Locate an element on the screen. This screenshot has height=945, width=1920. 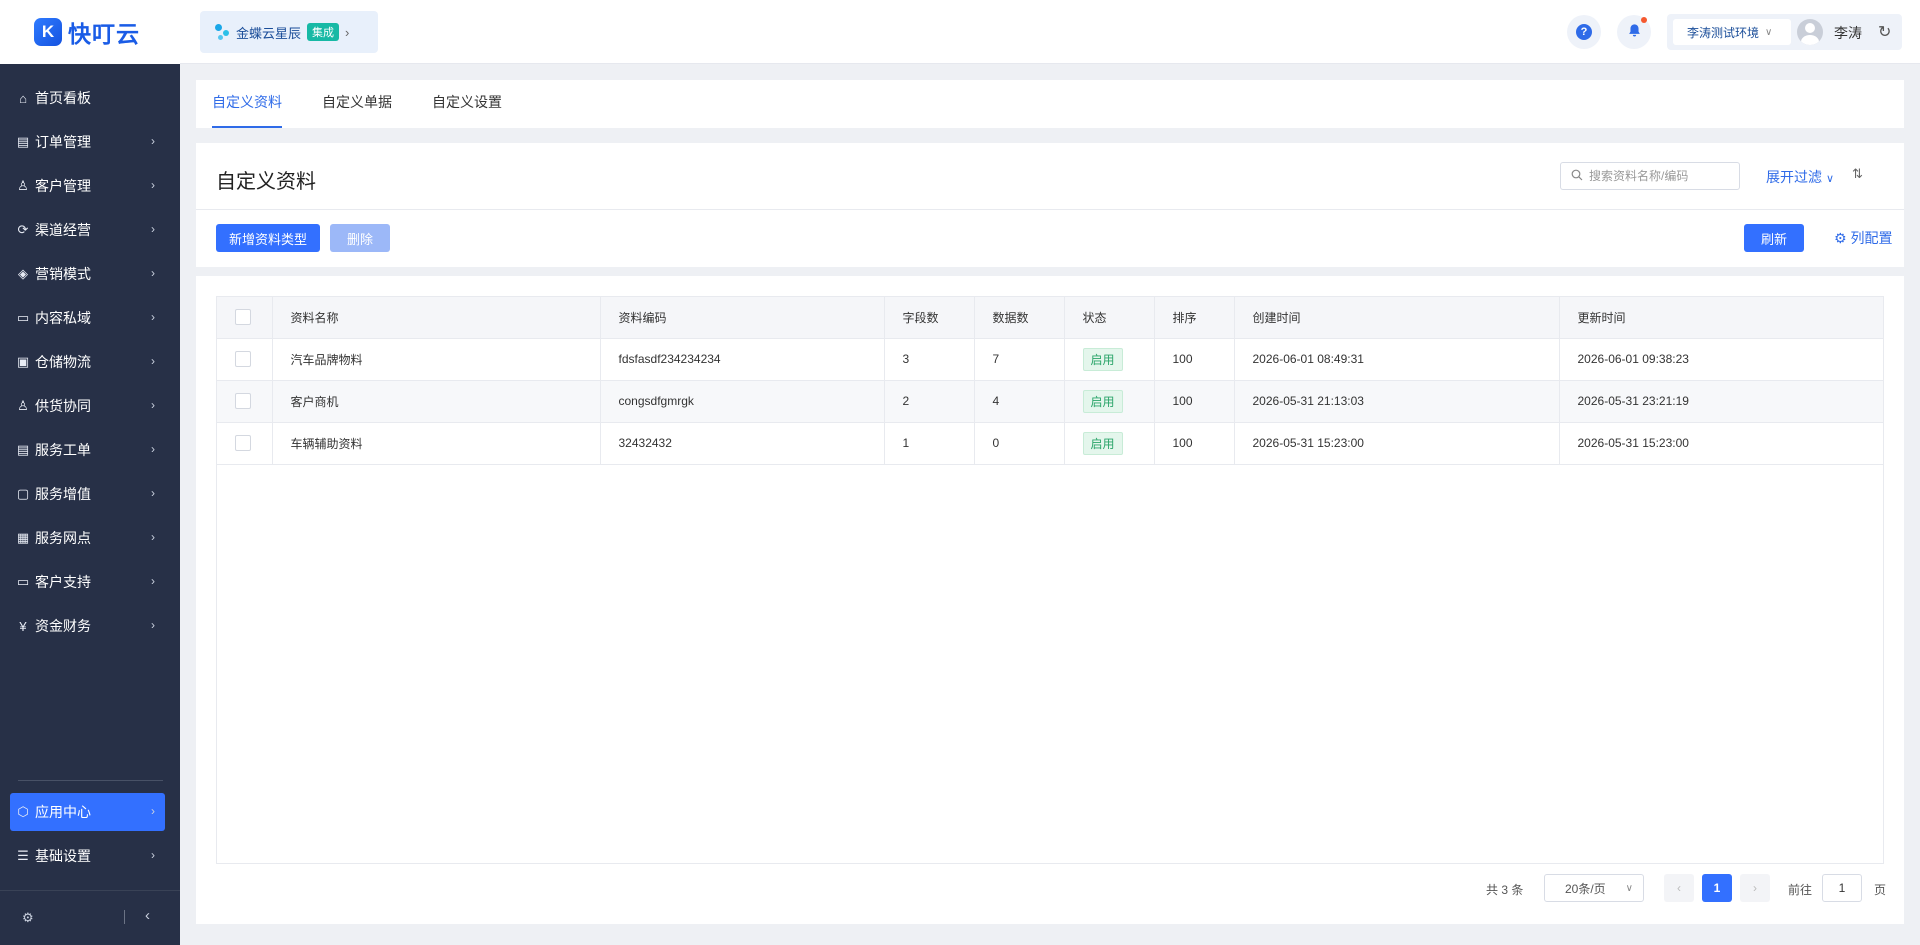
sidebar-item-marketing: ◈ 营销模式 › is located at coordinates (87, 274).